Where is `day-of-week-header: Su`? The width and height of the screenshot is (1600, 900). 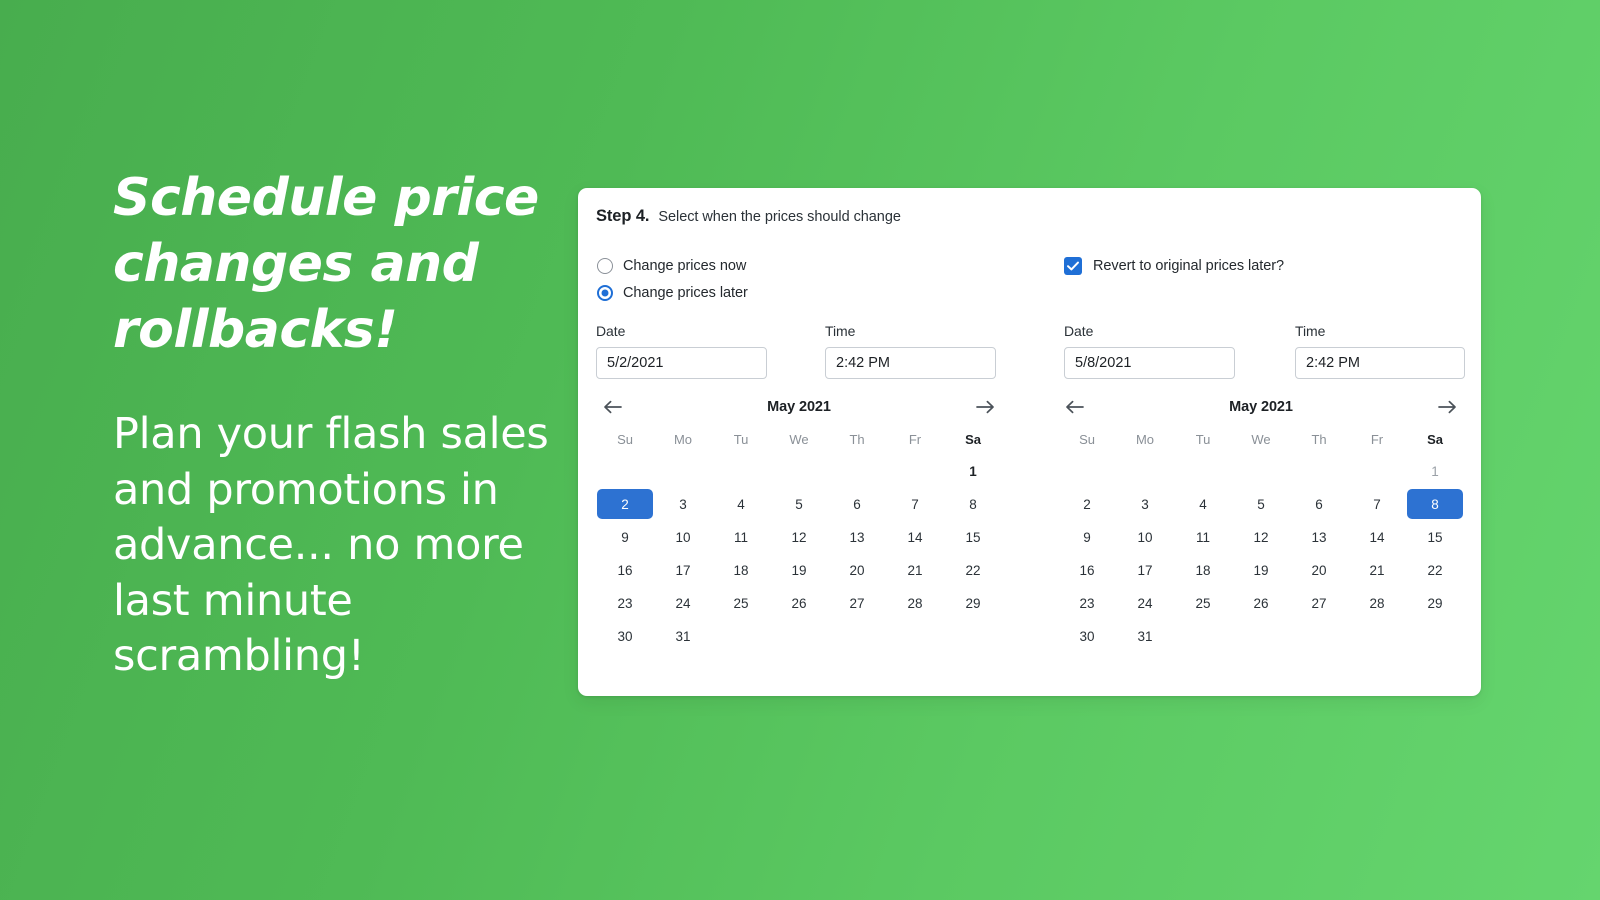 day-of-week-header: Su is located at coordinates (1087, 439).